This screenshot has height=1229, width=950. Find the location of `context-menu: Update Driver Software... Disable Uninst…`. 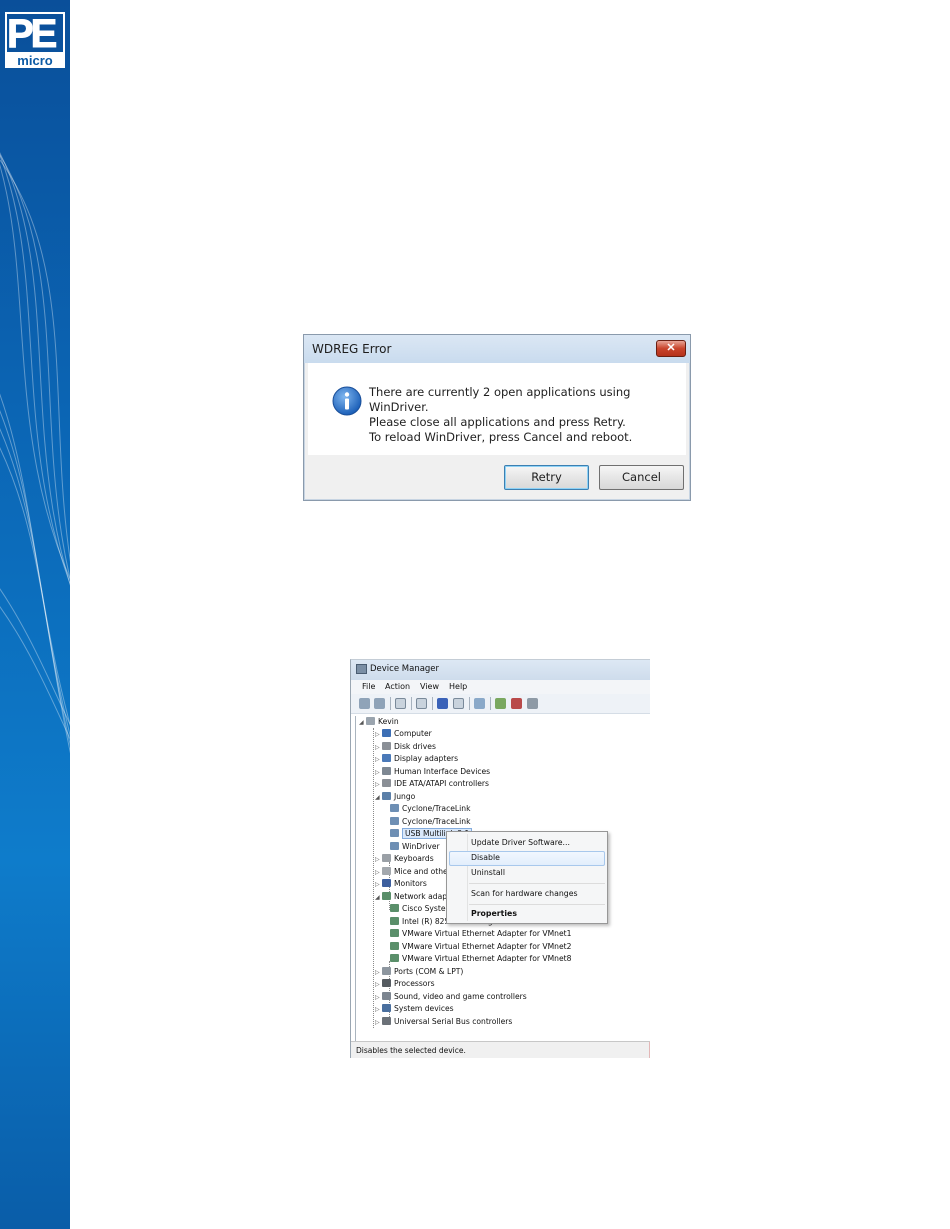

context-menu: Update Driver Software... Disable Uninst… is located at coordinates (527, 877).